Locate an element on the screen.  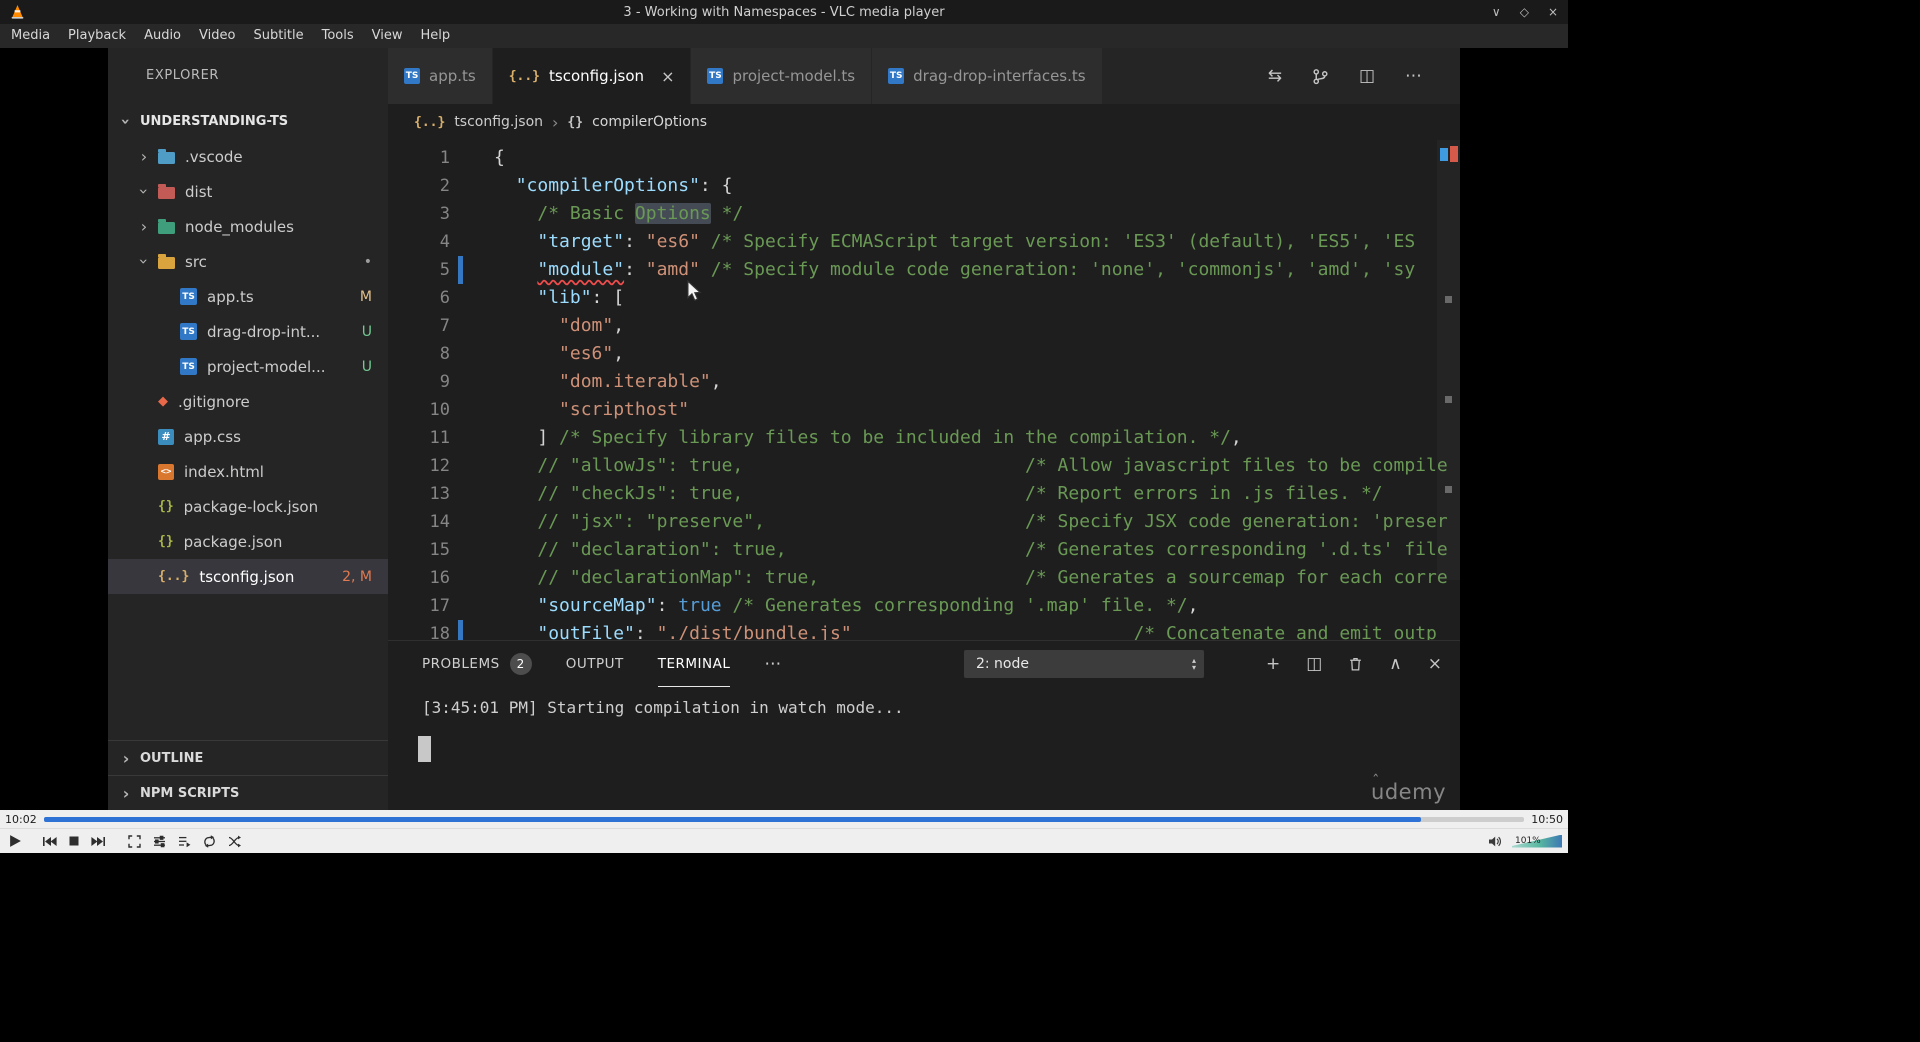
previous-button is located at coordinates (49, 841).